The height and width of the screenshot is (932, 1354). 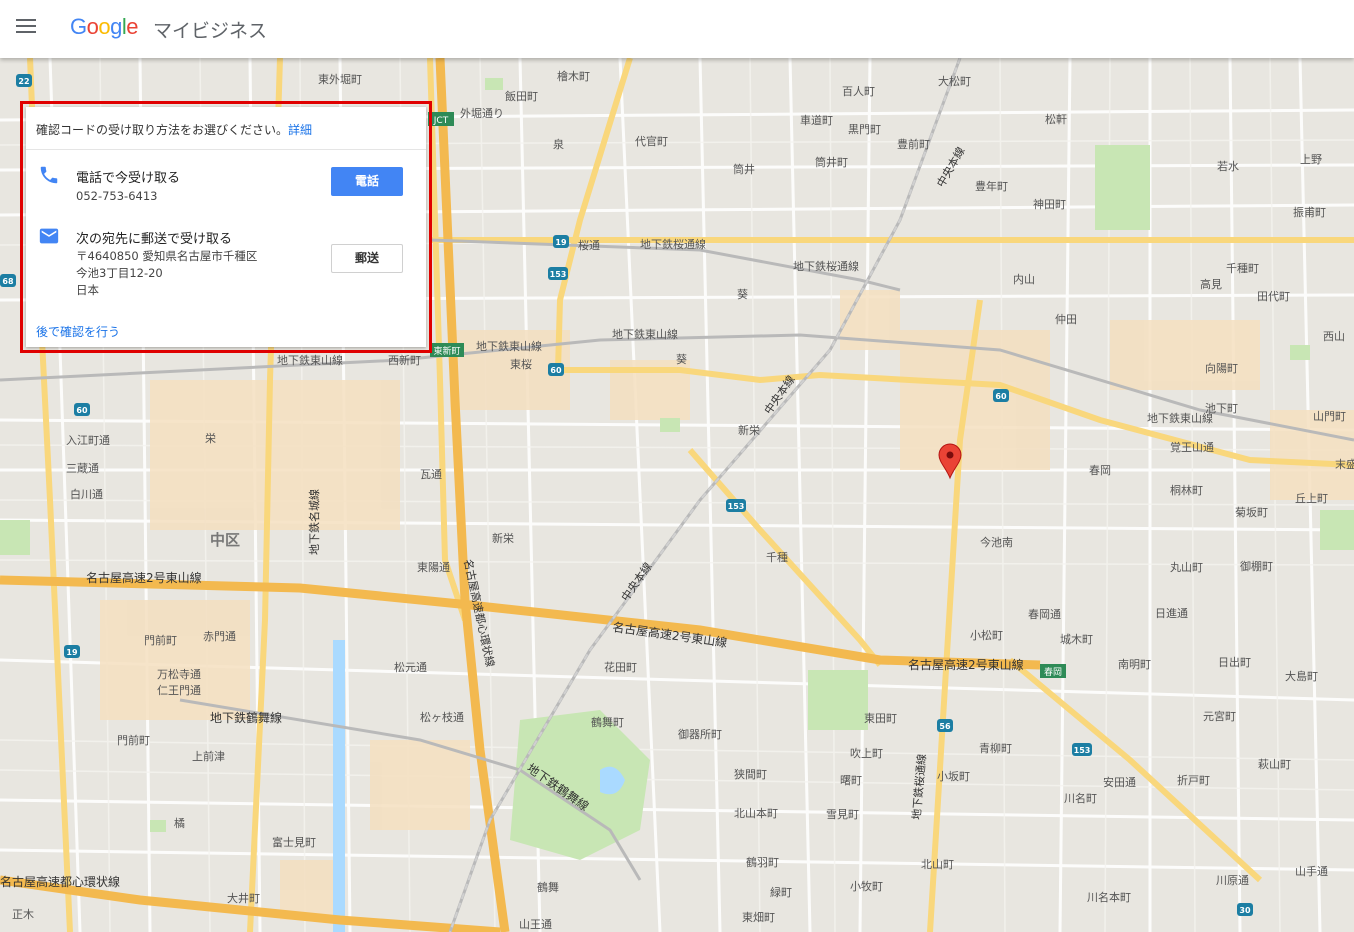 What do you see at coordinates (87, 290) in the screenshot?
I see `address-line-3: 日本` at bounding box center [87, 290].